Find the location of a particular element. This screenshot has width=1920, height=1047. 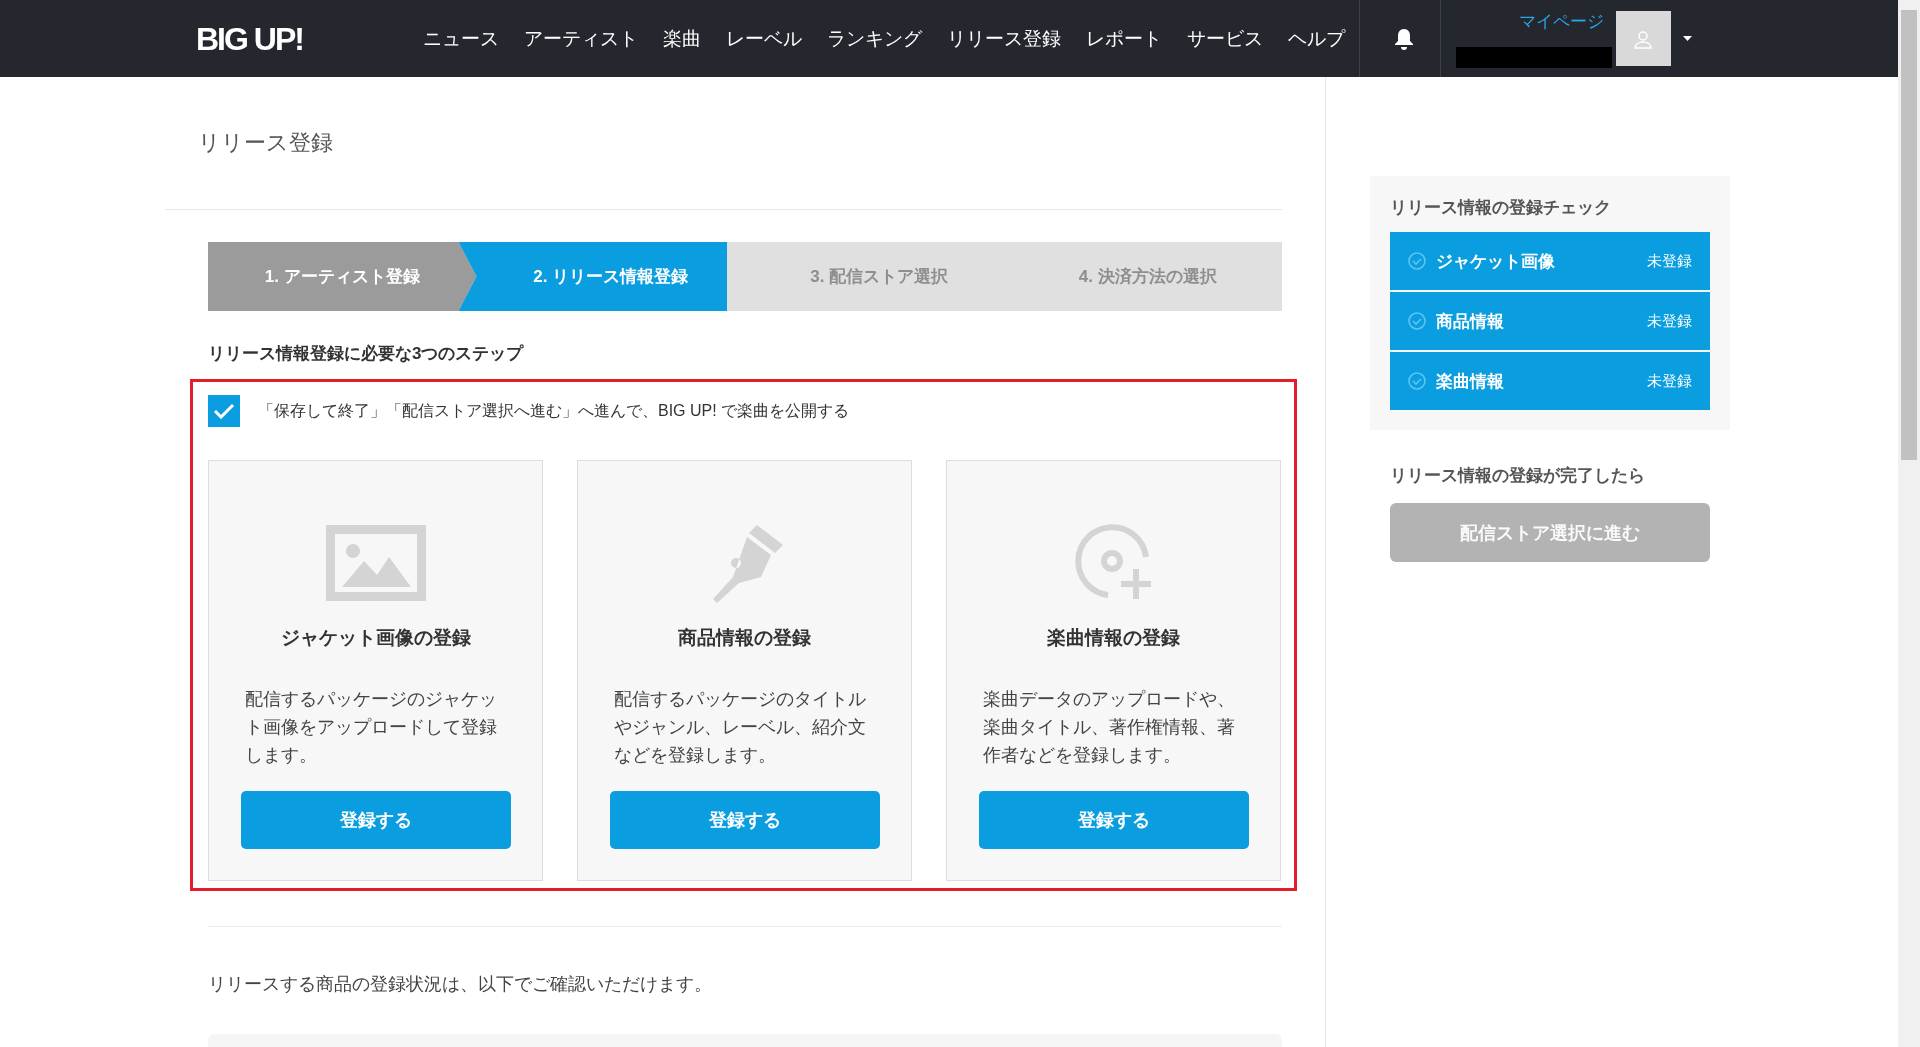

caret-icon is located at coordinates (1687, 38).